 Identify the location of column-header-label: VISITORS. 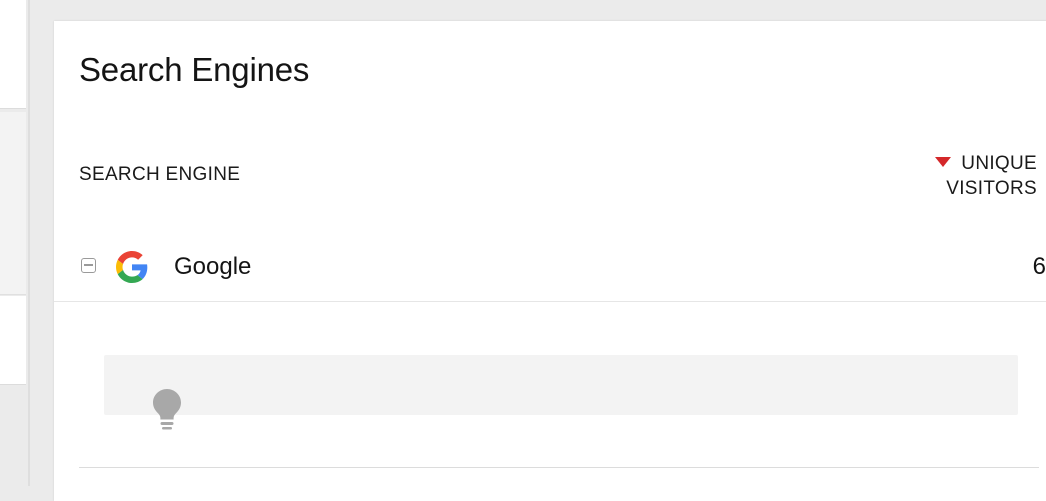
(991, 188).